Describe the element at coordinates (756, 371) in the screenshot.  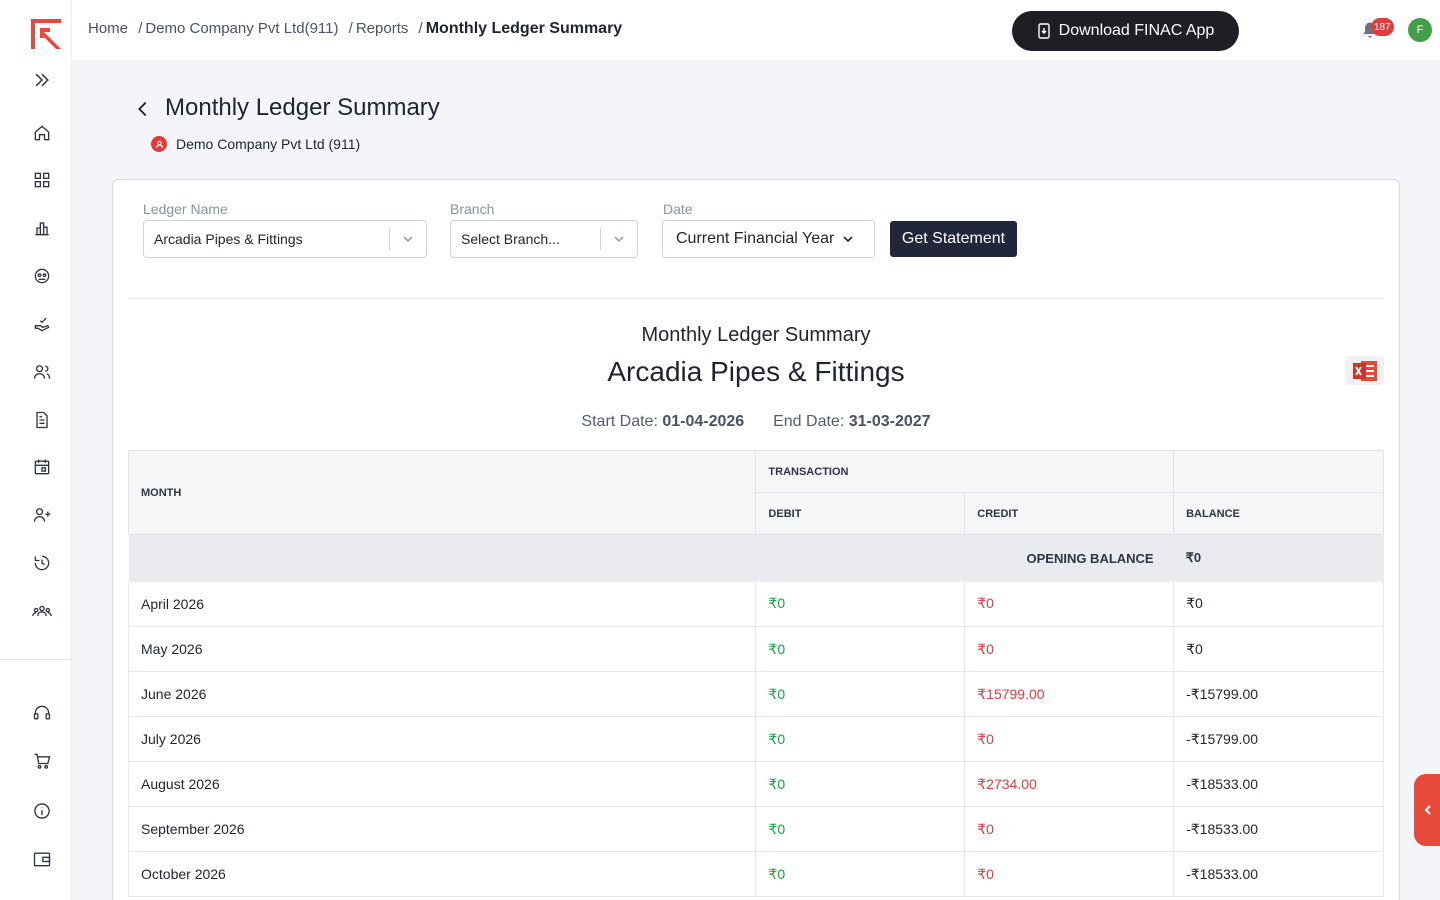
I see `report-ledger-title: Arcadia Pipes & Fittings` at that location.